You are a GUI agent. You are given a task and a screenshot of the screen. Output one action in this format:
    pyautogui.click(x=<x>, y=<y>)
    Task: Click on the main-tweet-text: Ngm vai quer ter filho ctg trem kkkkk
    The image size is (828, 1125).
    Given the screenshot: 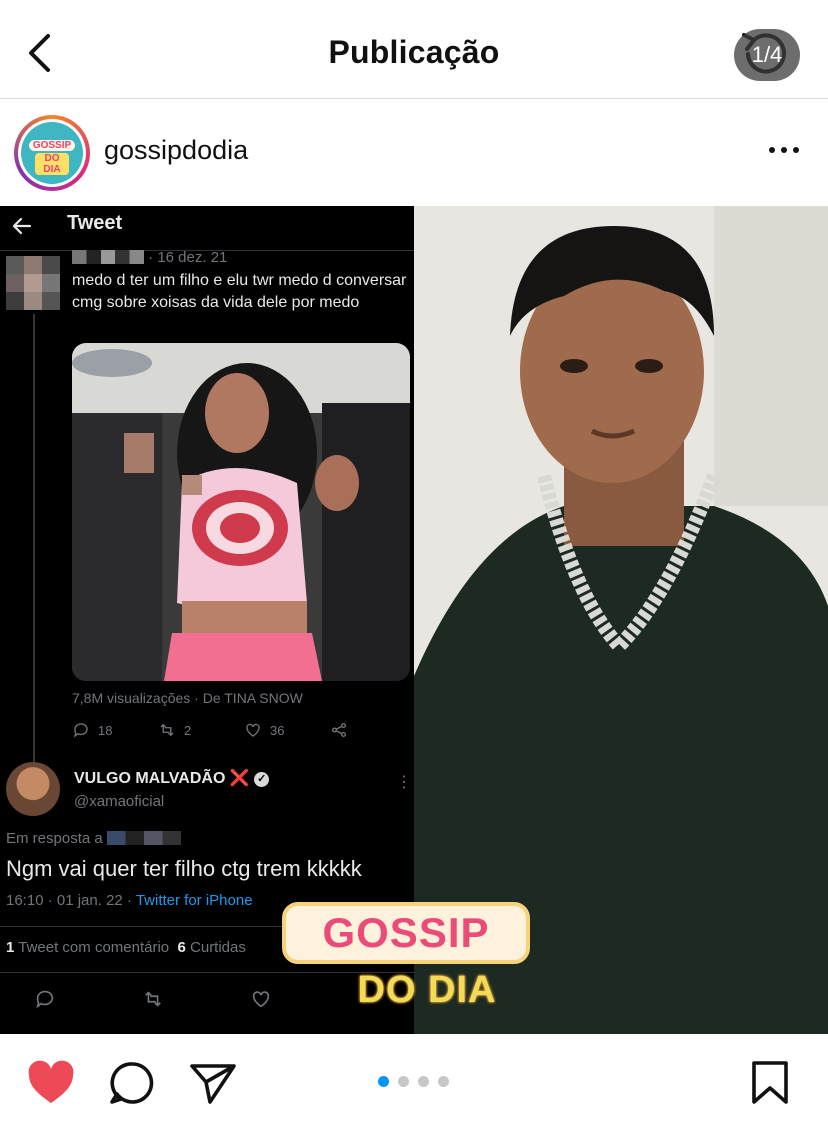 What is the action you would take?
    pyautogui.click(x=184, y=868)
    